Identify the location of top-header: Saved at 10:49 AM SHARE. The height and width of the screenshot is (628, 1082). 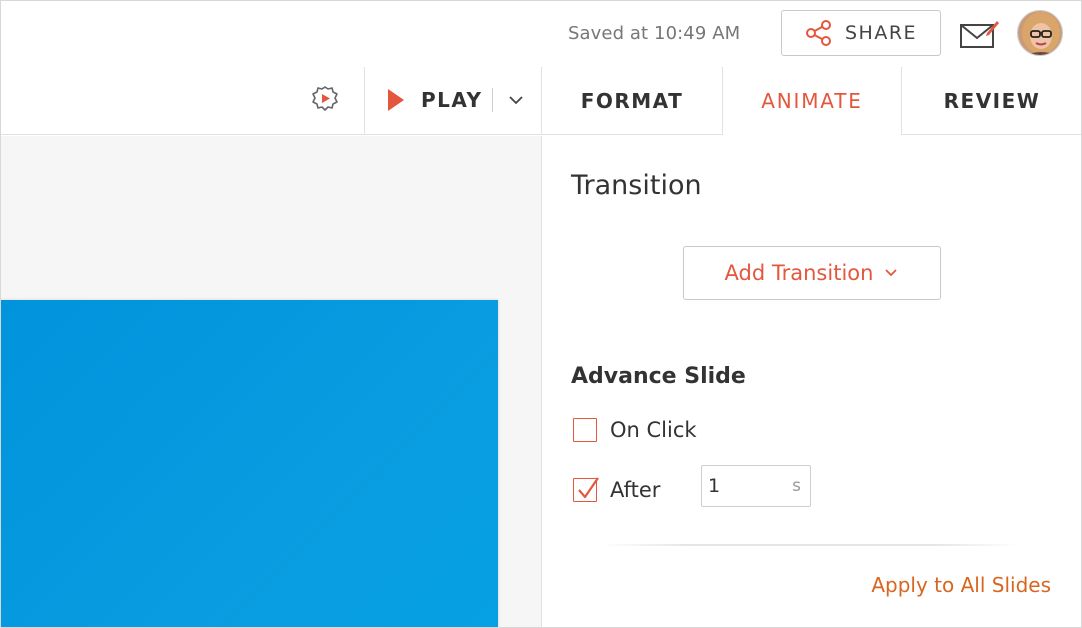
(541, 34).